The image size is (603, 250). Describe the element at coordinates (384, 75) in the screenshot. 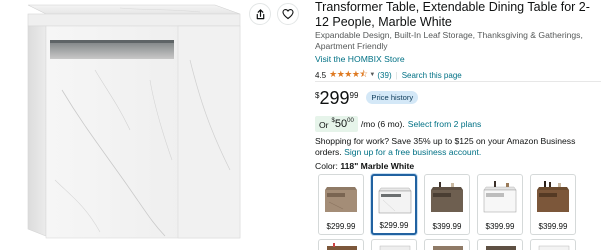

I see `review-count-link: (39)` at that location.